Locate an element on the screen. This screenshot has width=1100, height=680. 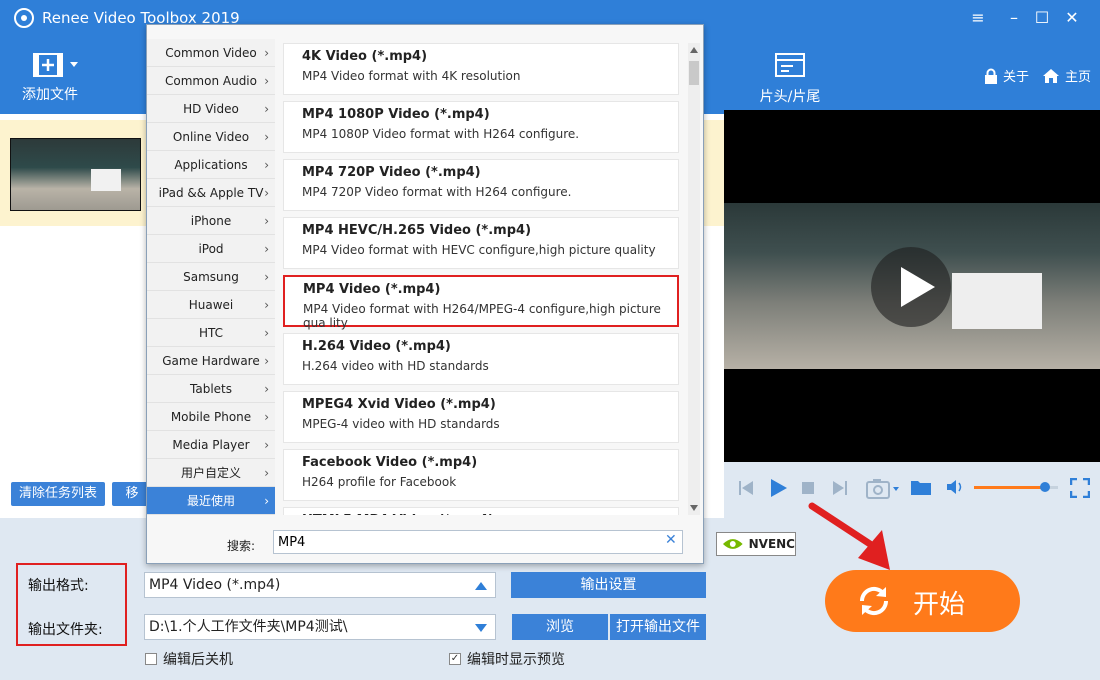
category-item: Media Player › is located at coordinates (211, 445).